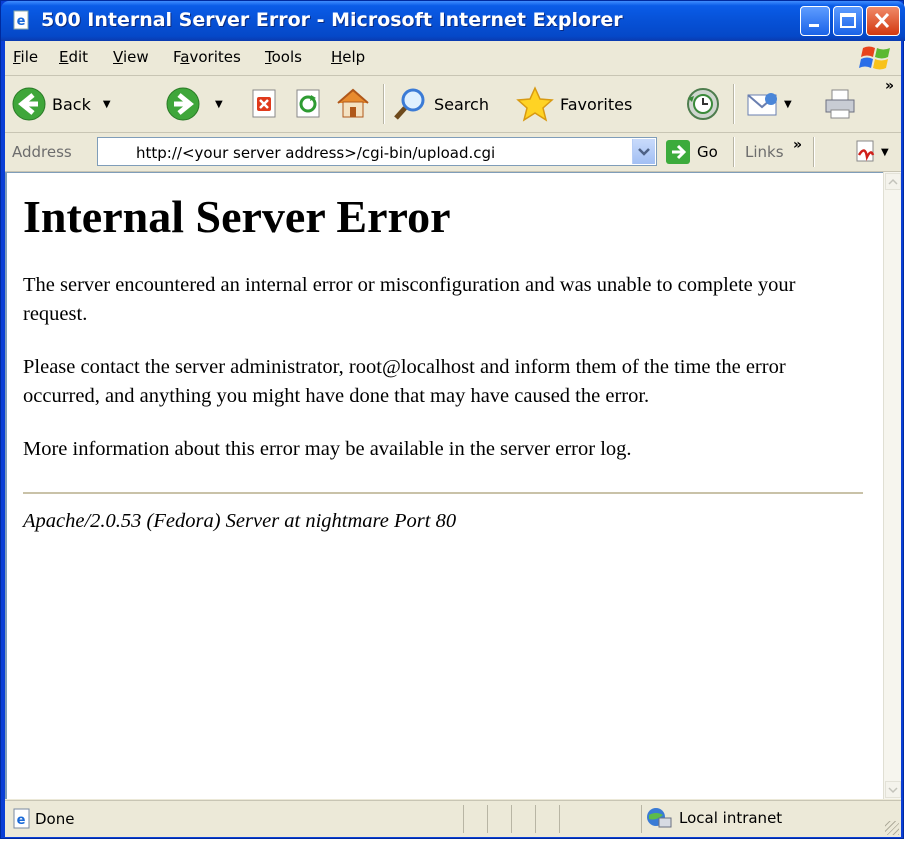  Describe the element at coordinates (707, 152) in the screenshot. I see `go-label: Go` at that location.